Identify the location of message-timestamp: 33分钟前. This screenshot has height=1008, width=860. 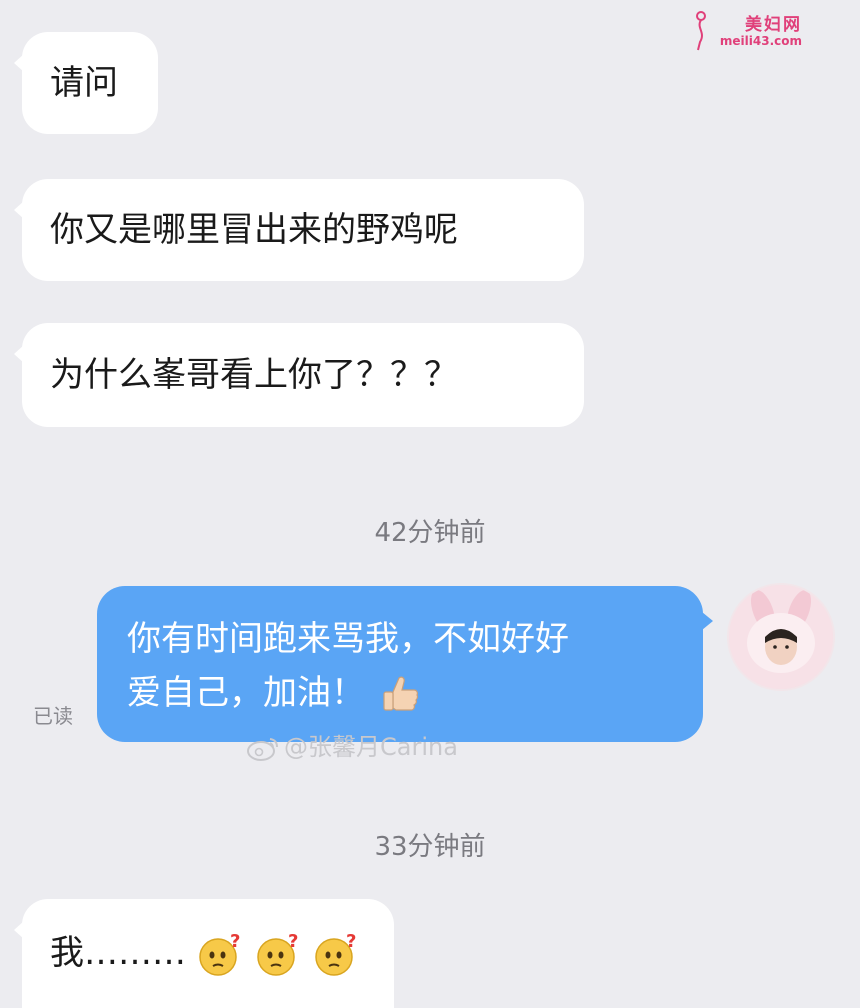
(430, 847).